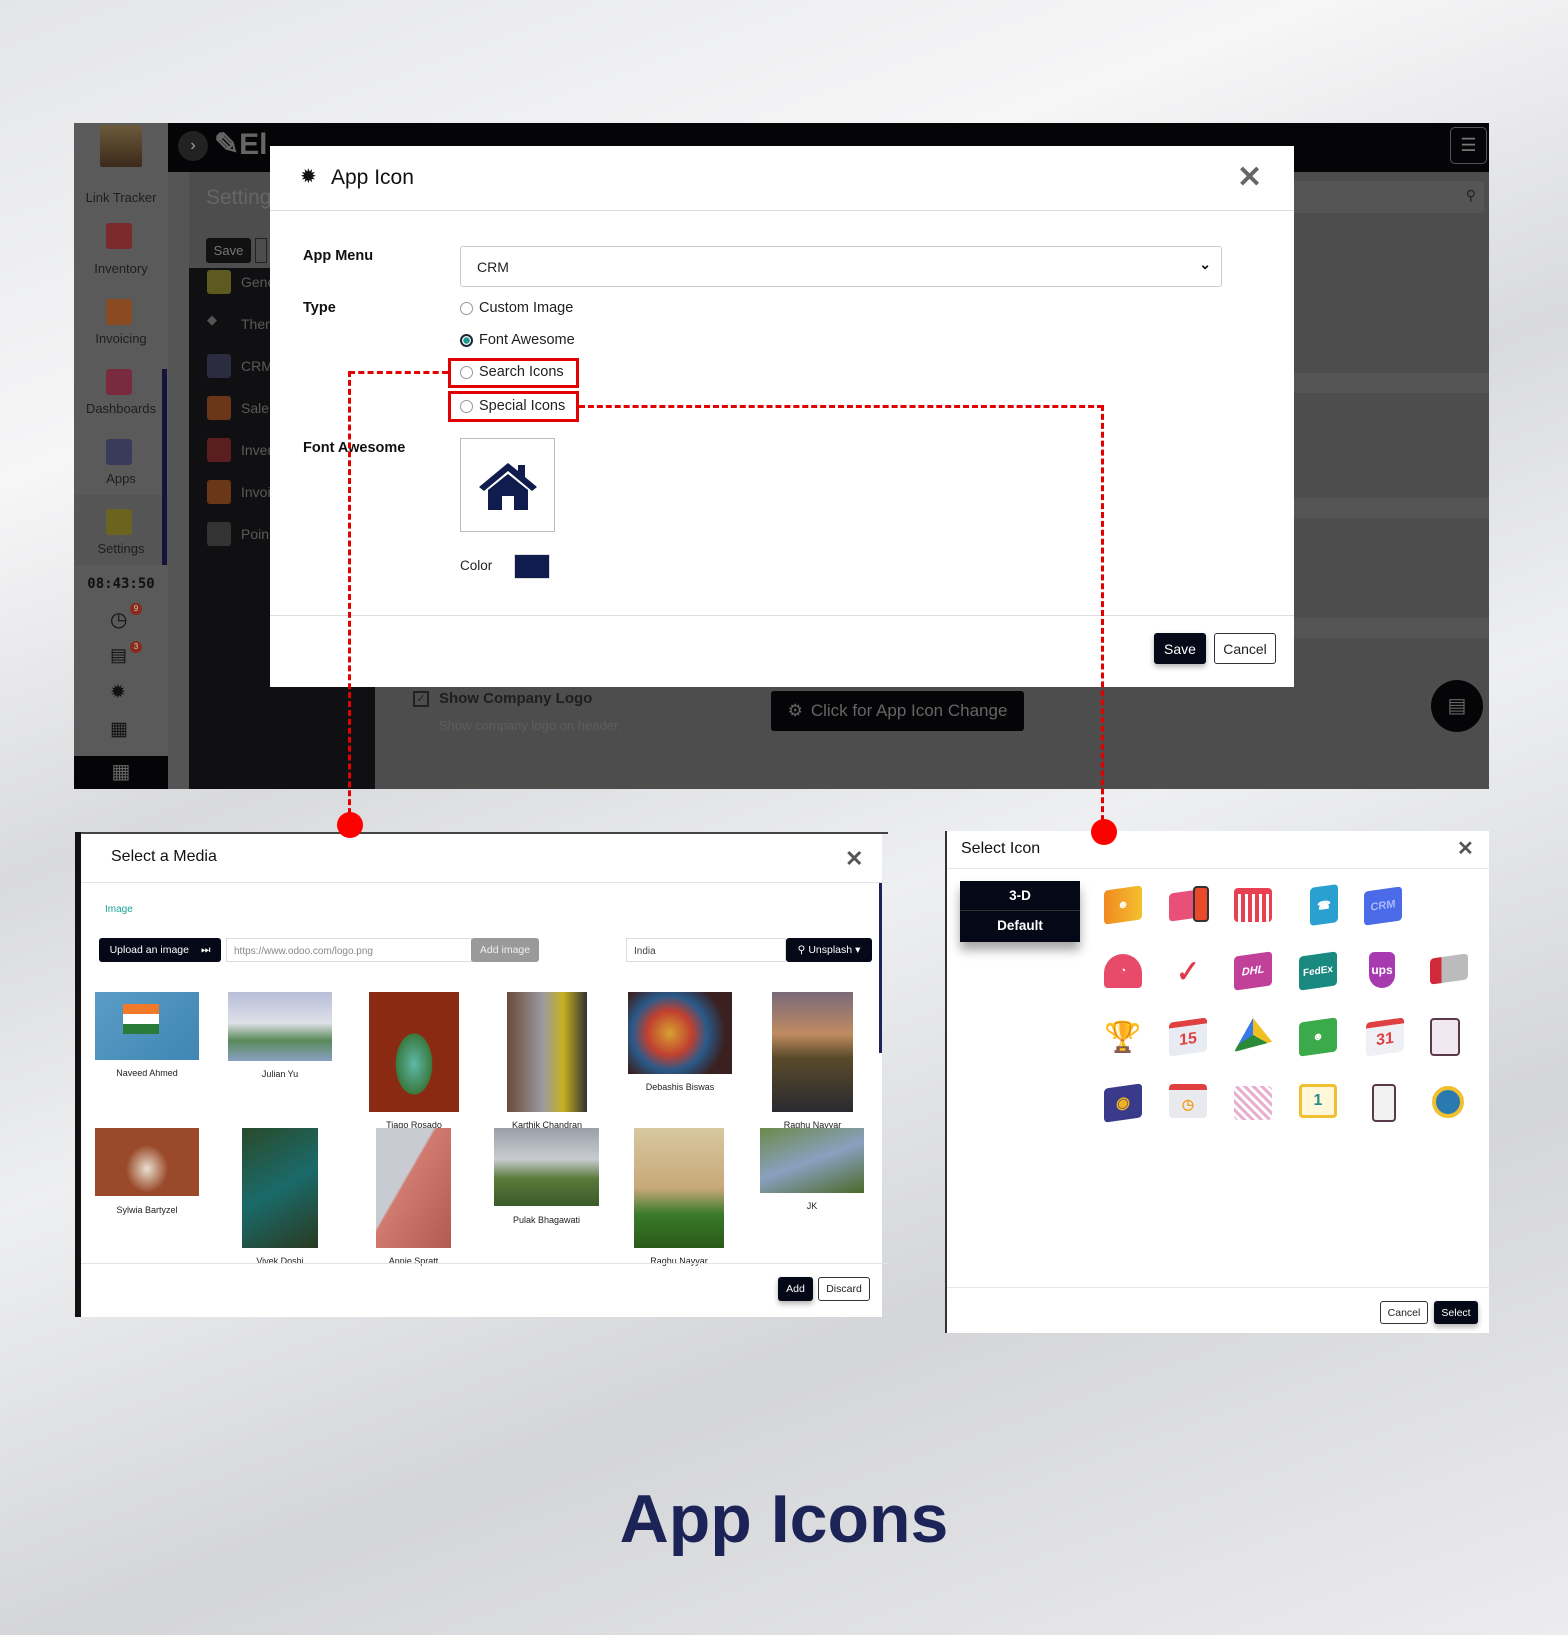  I want to click on calendar-person-icon, so click(1253, 1103).